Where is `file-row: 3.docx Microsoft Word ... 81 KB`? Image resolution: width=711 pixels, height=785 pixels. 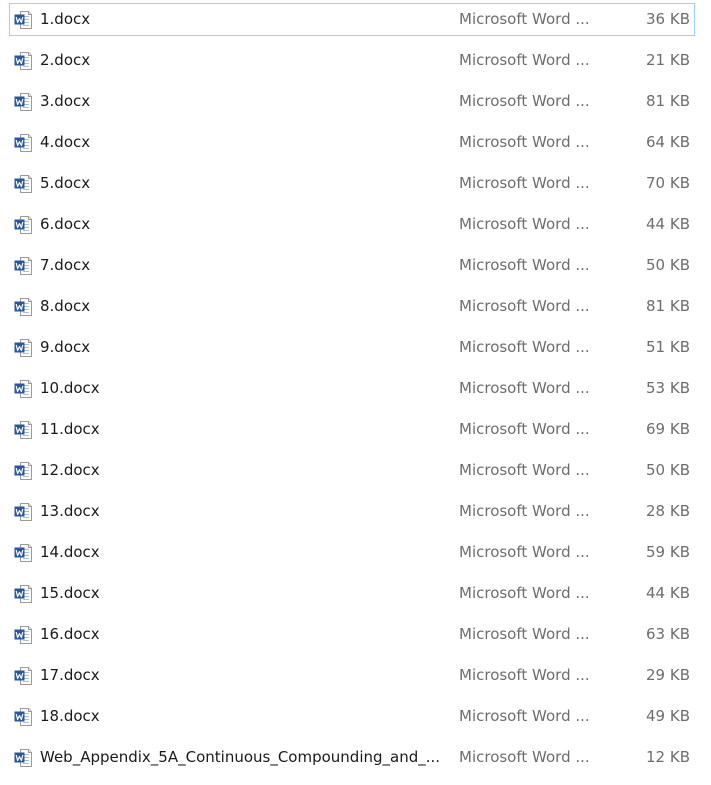
file-row: 3.docx Microsoft Word ... 81 KB is located at coordinates (352, 101).